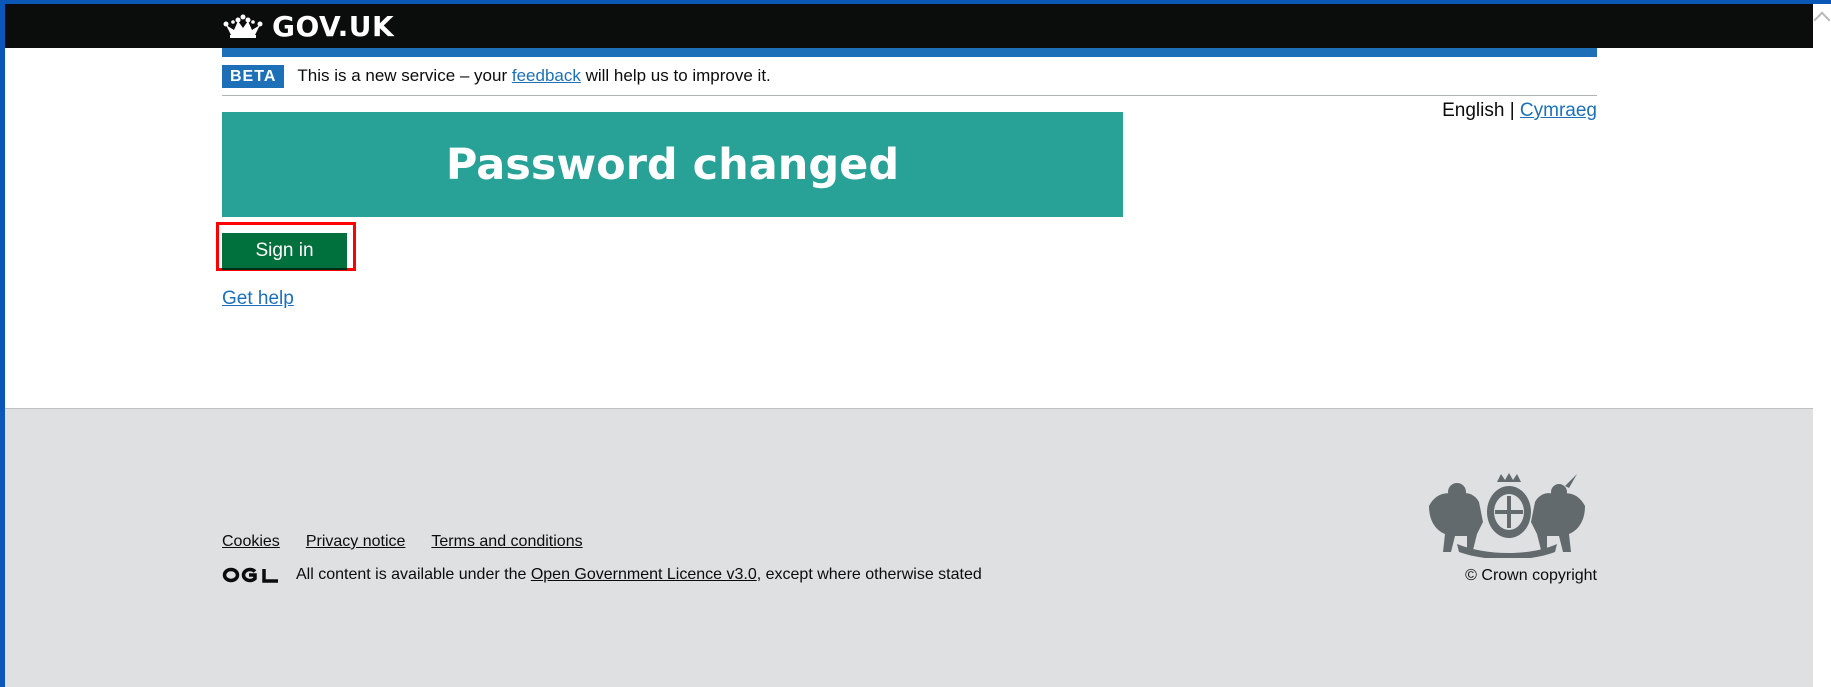 This screenshot has width=1831, height=687. I want to click on vertical-scrollbar, so click(1822, 345).